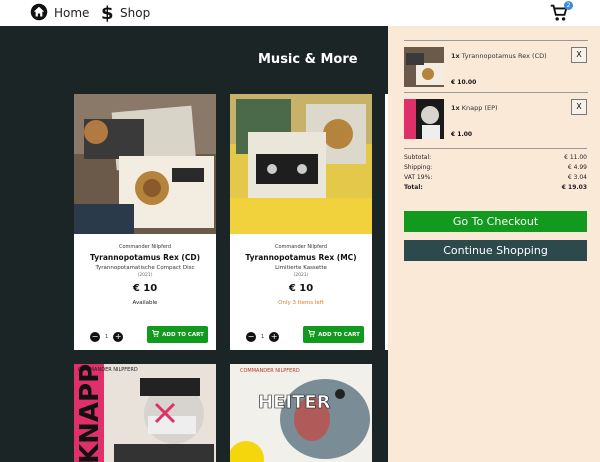 The height and width of the screenshot is (462, 600). I want to click on total-label: Total:, so click(413, 187).